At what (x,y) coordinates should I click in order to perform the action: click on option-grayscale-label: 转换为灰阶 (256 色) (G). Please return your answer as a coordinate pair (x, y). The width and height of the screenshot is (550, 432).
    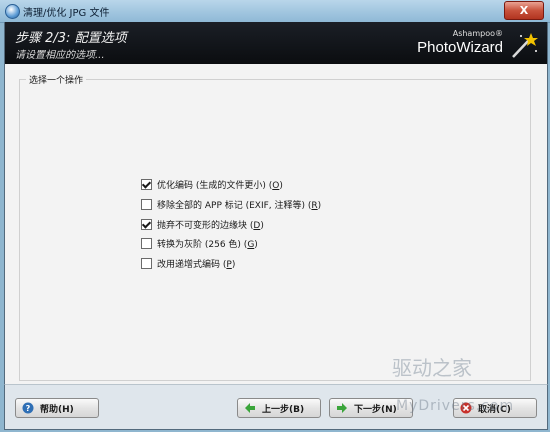
    Looking at the image, I should click on (207, 244).